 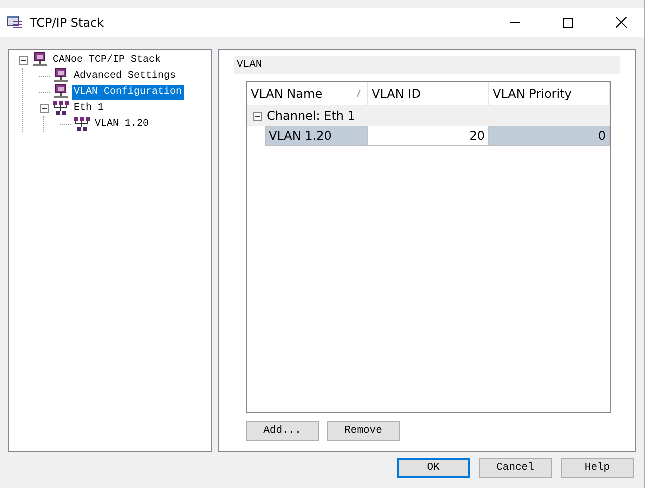 I want to click on tree-item: VLAN 1.20, so click(x=122, y=124).